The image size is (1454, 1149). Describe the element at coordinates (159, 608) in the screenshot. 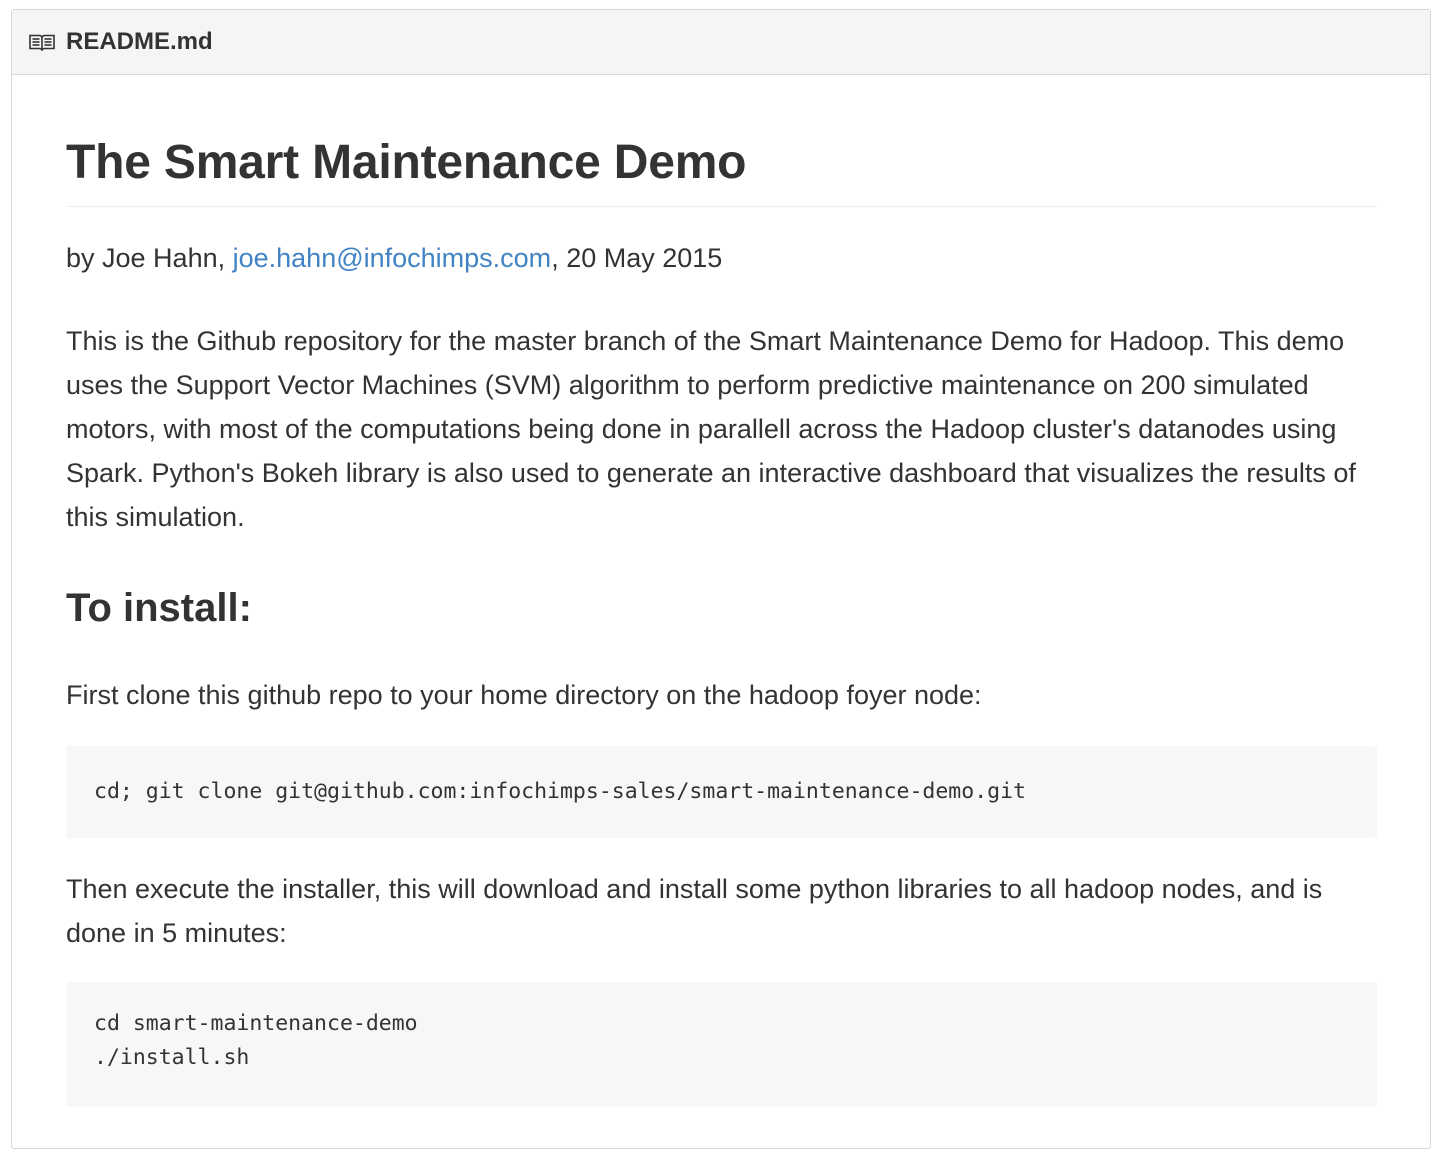

I see `install-heading: To install:` at that location.